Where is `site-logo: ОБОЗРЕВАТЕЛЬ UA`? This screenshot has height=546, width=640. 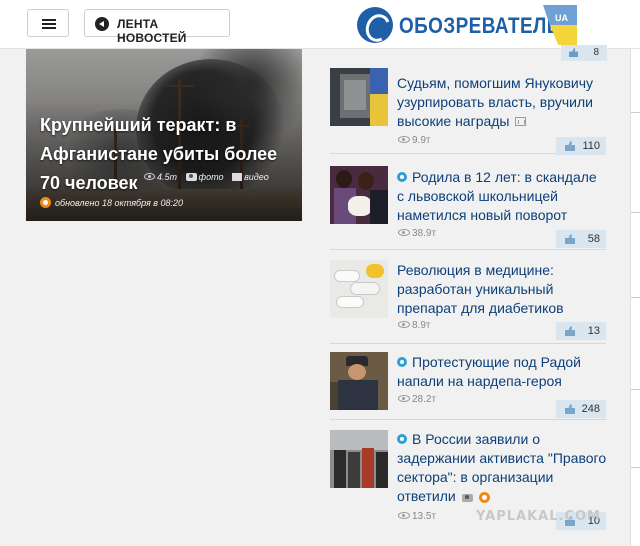
site-logo: ОБОЗРЕВАТЕЛЬ UA is located at coordinates (468, 25).